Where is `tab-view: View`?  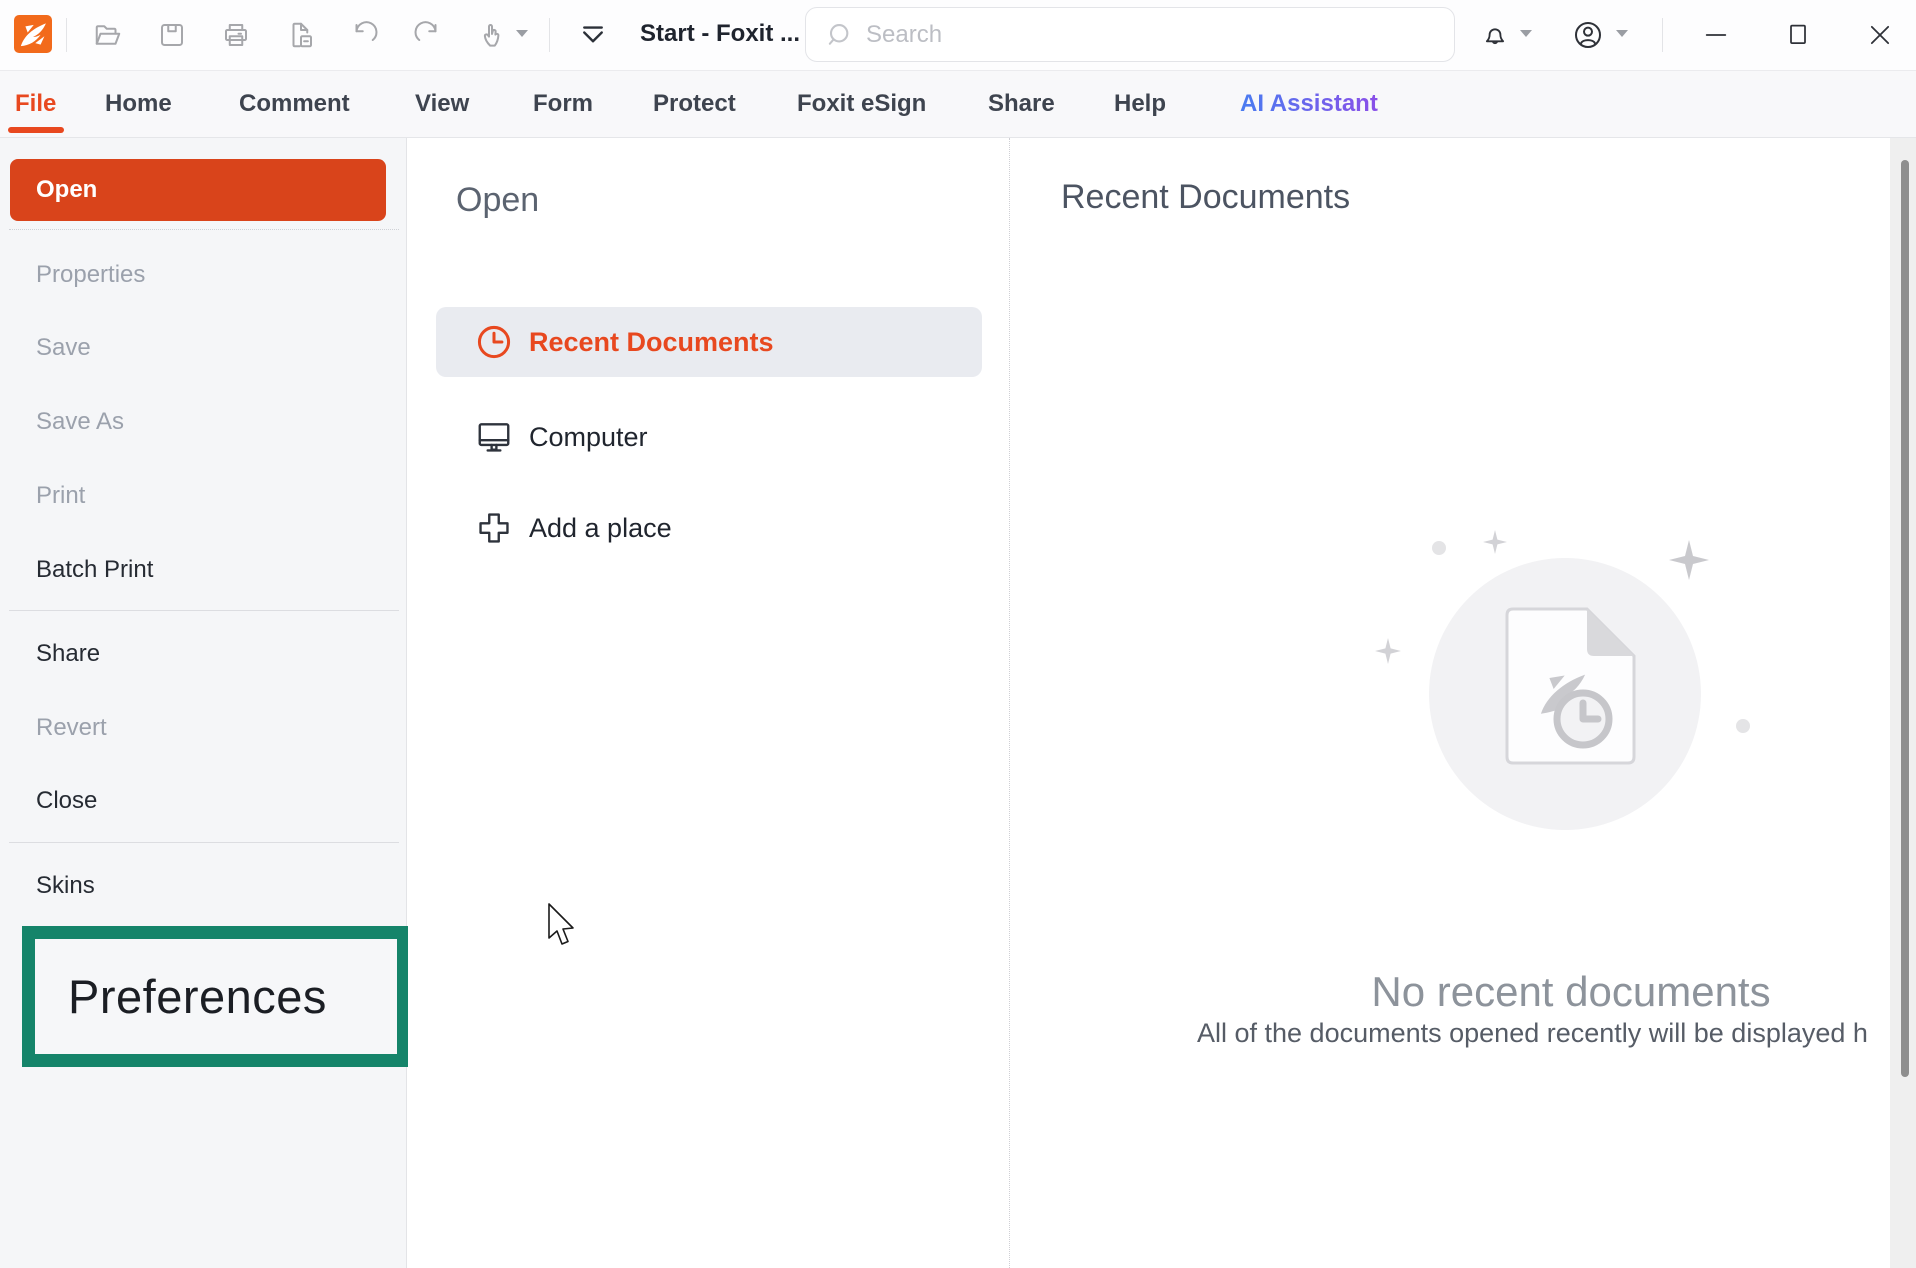
tab-view: View is located at coordinates (442, 104).